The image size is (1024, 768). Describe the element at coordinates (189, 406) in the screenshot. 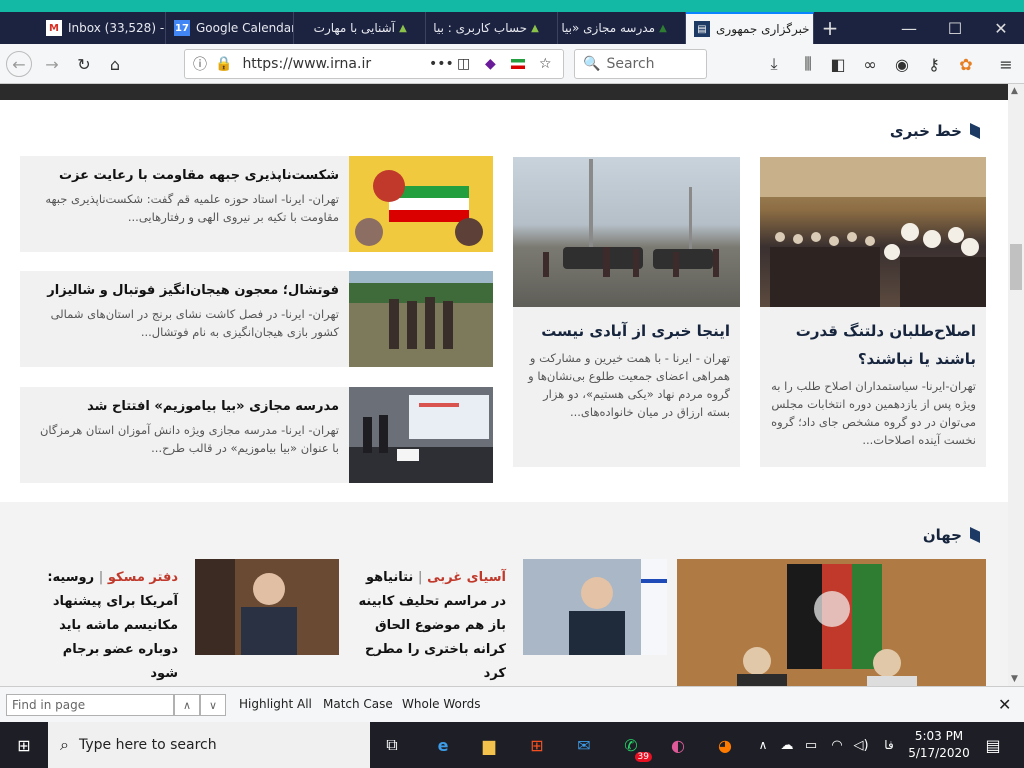

I see `news-title: مدرسه مجازی «بیا بیاموزیم» افتتاح شد` at that location.